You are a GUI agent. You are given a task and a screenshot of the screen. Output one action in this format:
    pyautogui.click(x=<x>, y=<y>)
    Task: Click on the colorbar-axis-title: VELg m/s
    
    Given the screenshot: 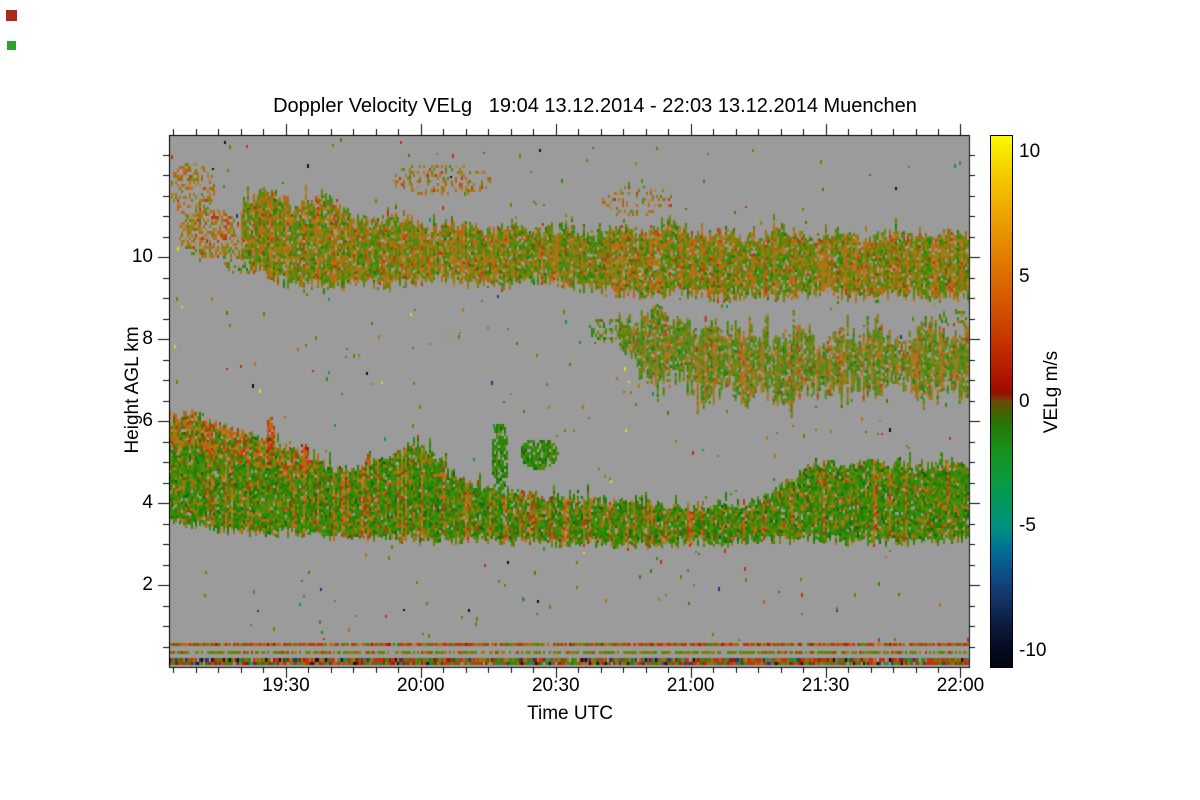 What is the action you would take?
    pyautogui.click(x=1051, y=392)
    